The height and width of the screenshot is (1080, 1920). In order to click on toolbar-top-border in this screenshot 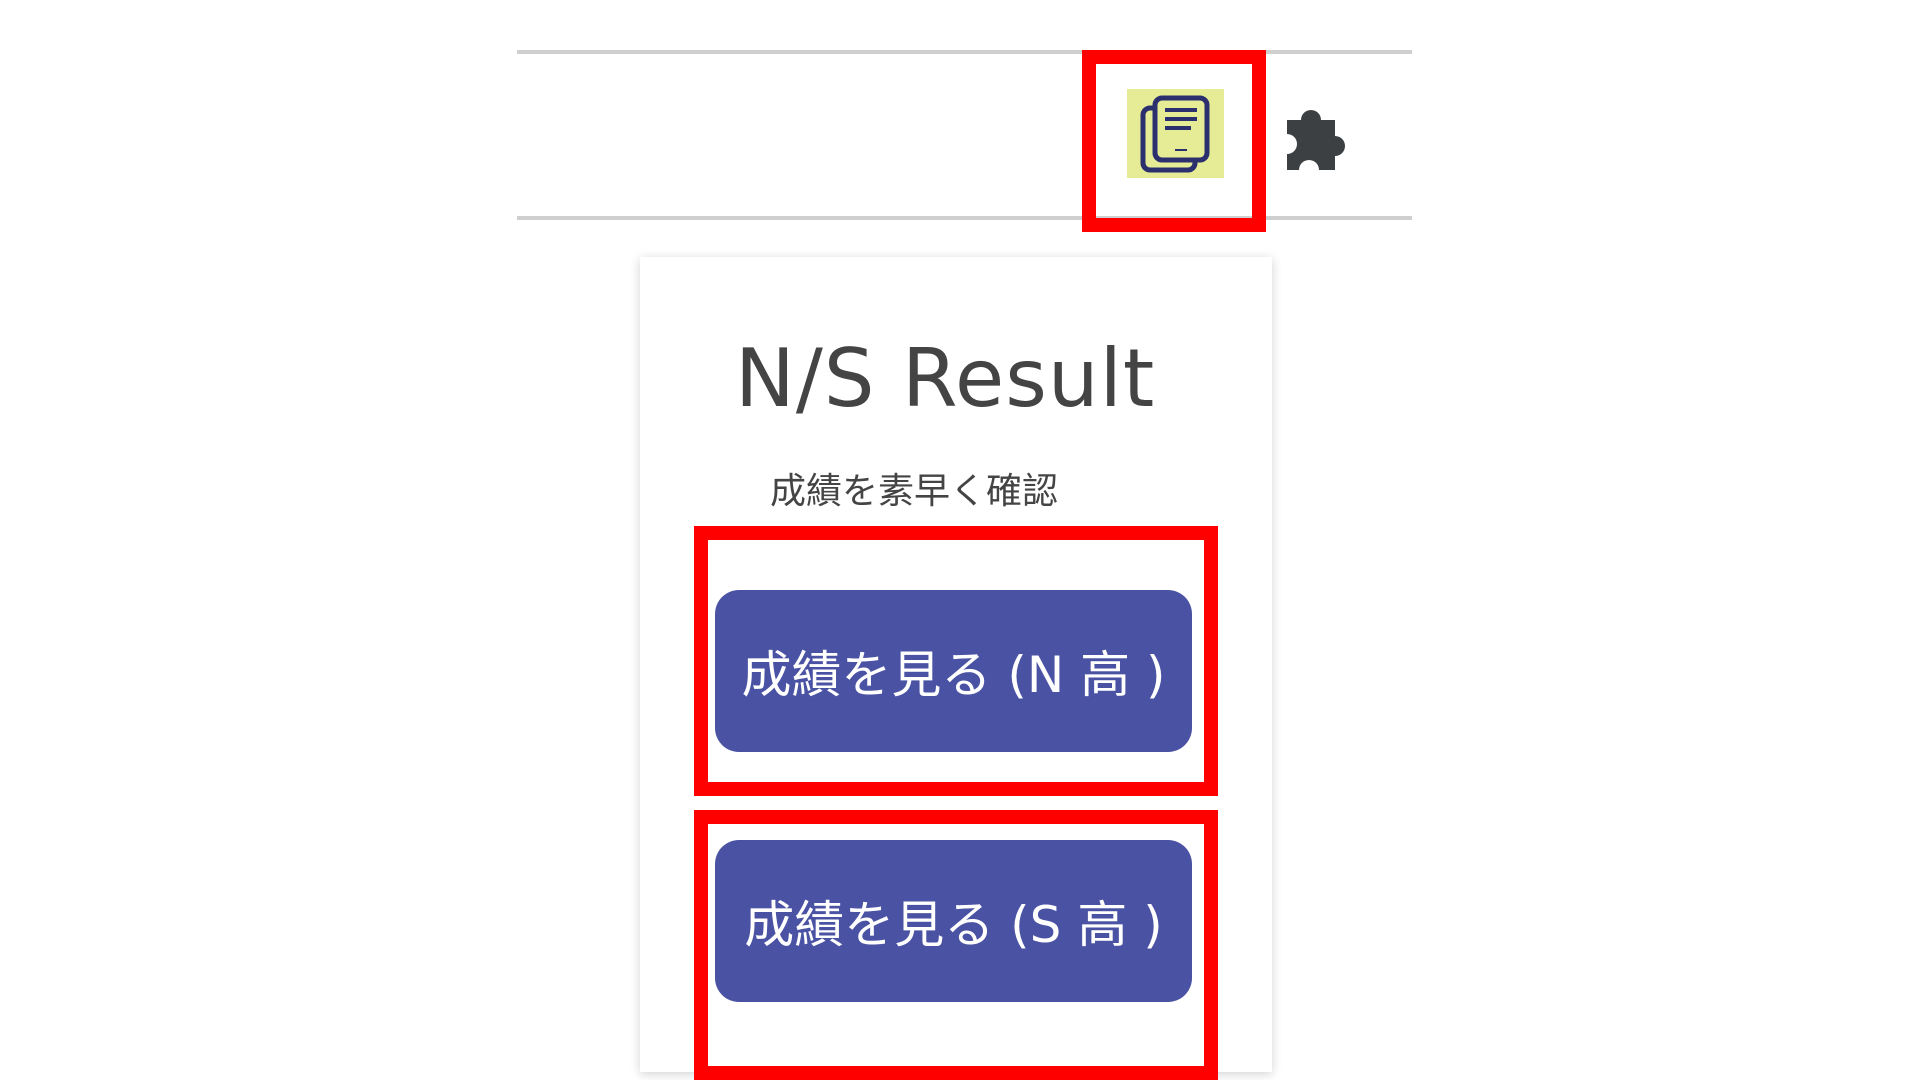, I will do `click(964, 52)`.